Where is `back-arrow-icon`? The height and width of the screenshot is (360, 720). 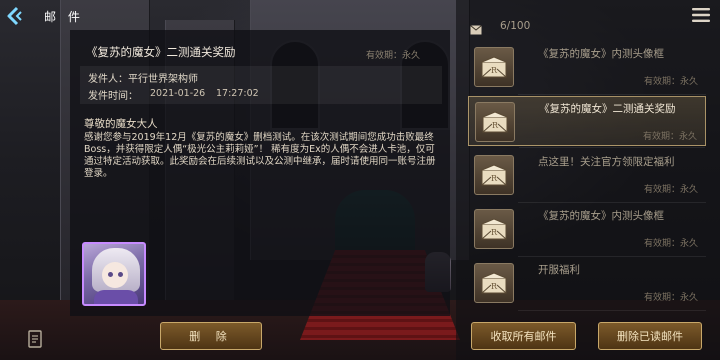
back-arrow-icon is located at coordinates (14, 16).